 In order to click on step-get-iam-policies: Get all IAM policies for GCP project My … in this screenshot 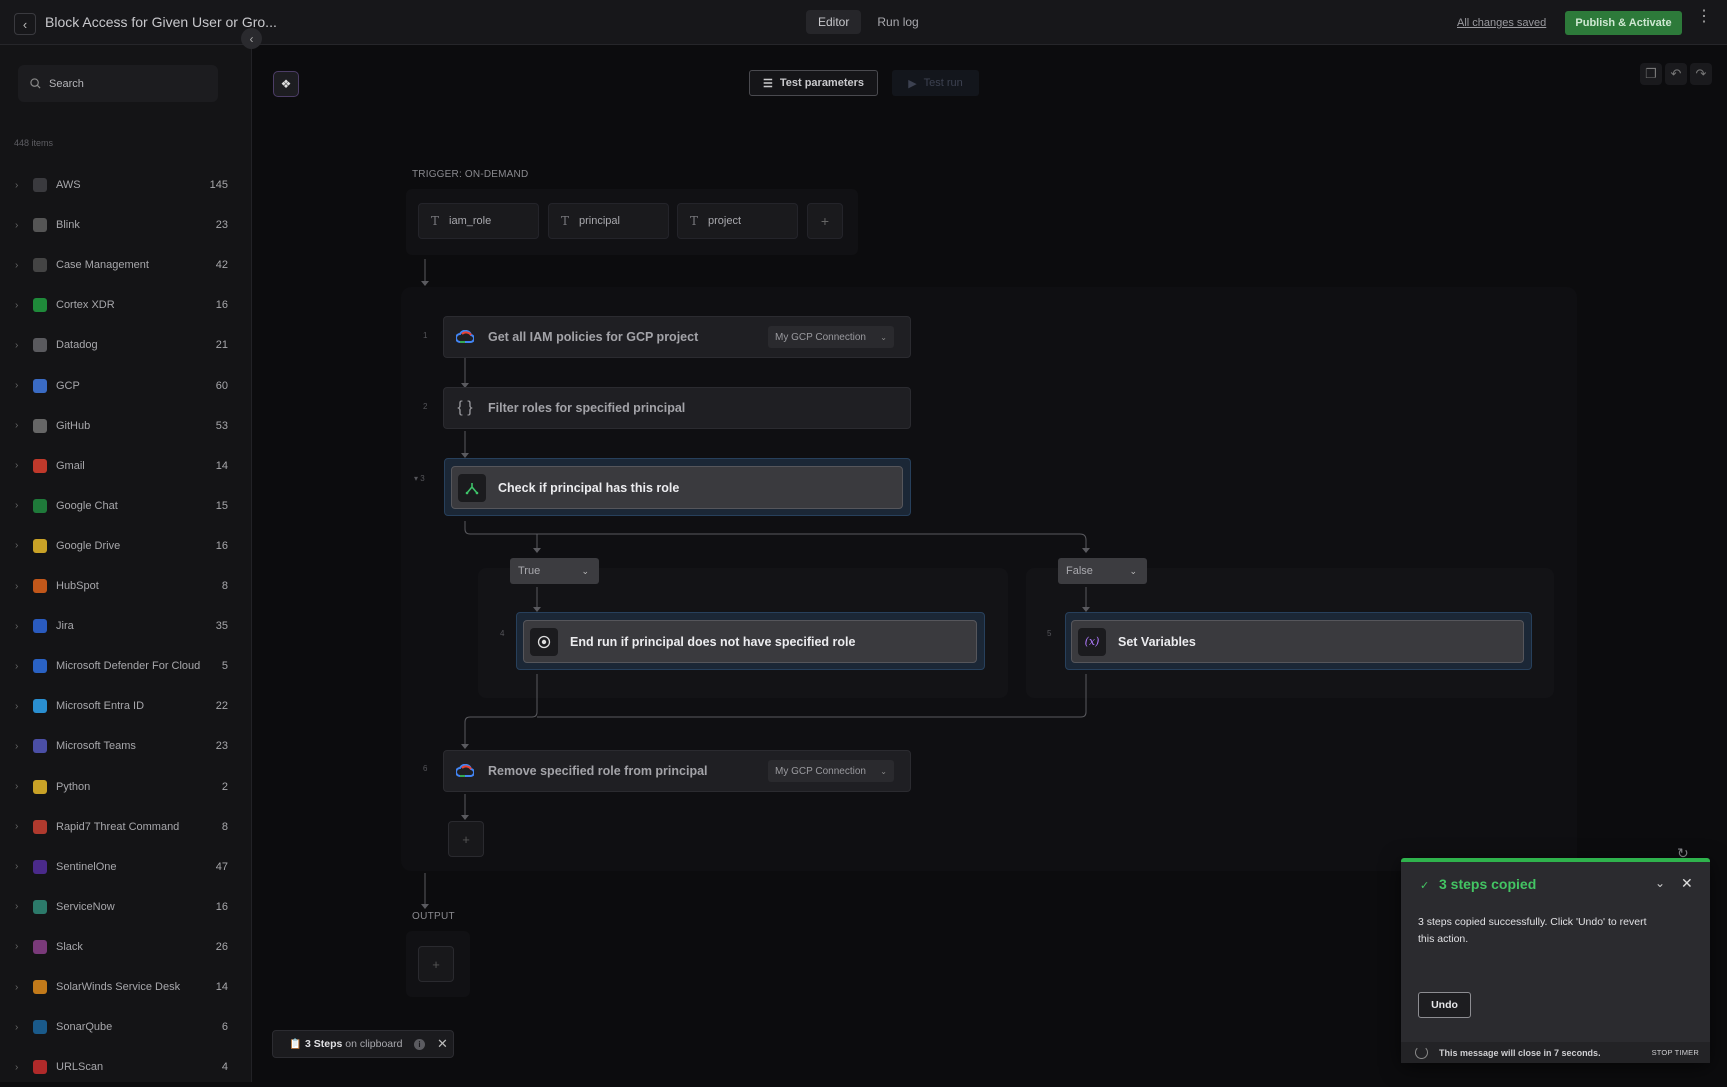, I will do `click(677, 337)`.